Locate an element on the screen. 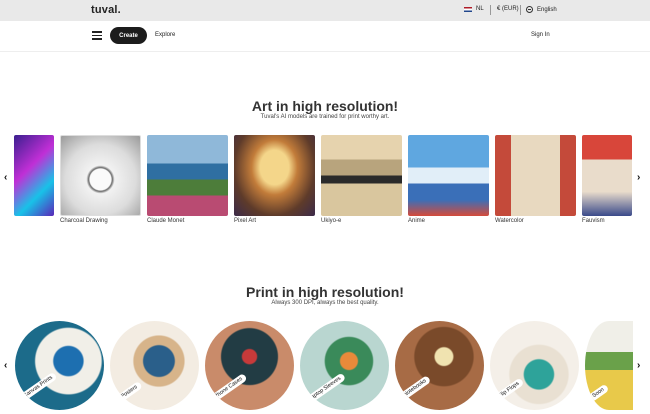 The width and height of the screenshot is (650, 414). art-style-card is located at coordinates (34, 176).